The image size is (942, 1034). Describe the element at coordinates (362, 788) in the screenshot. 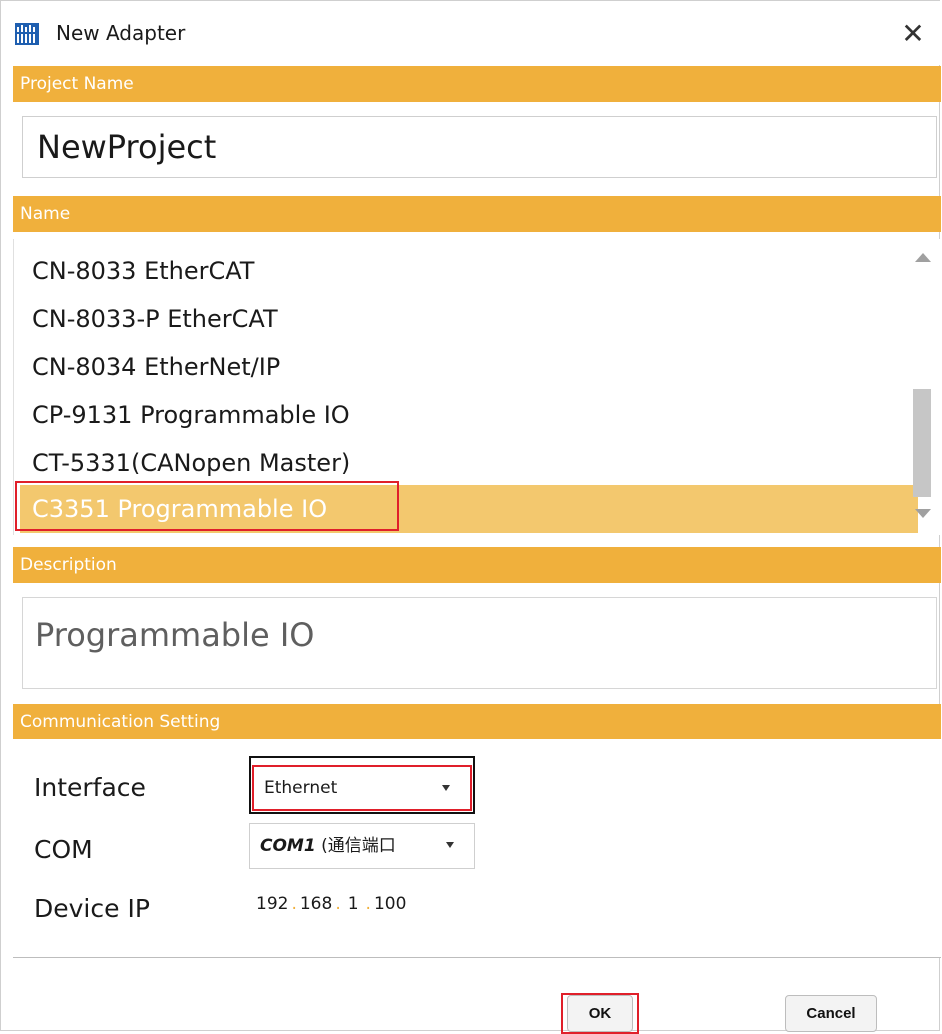

I see `interface-select: Ethernet` at that location.